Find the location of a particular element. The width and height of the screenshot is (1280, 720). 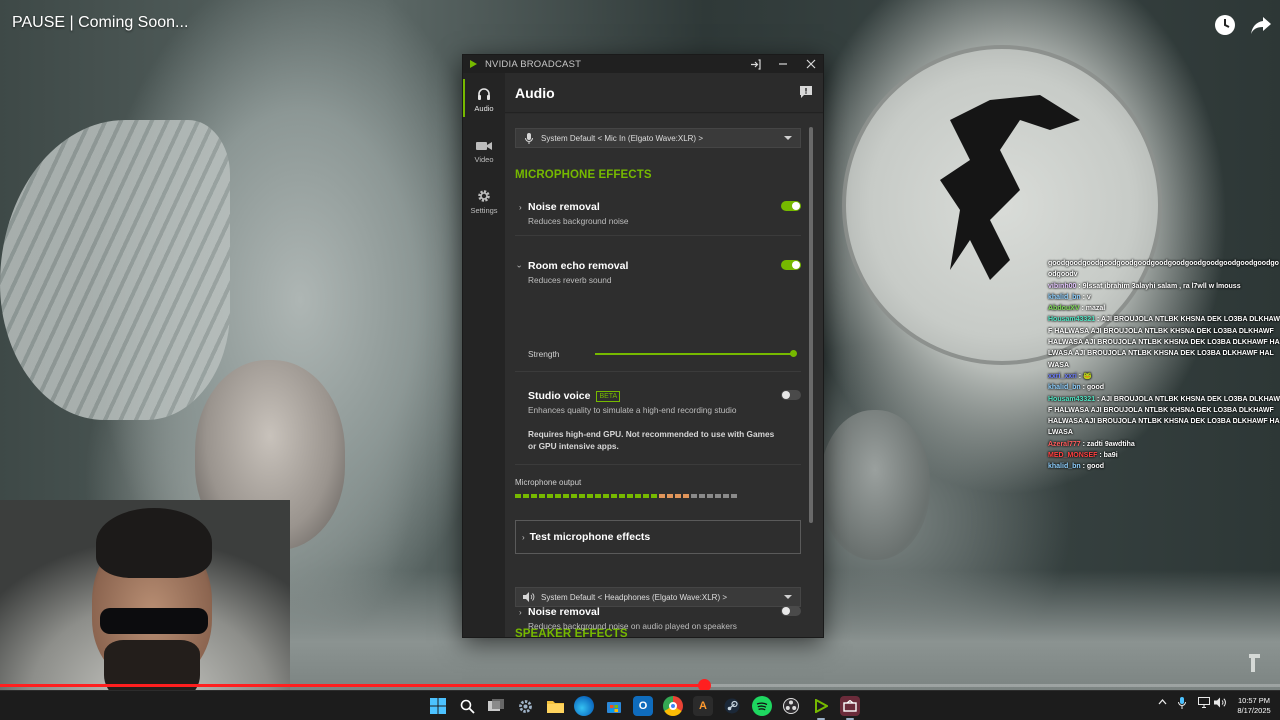

speaker-icon is located at coordinates (529, 597).